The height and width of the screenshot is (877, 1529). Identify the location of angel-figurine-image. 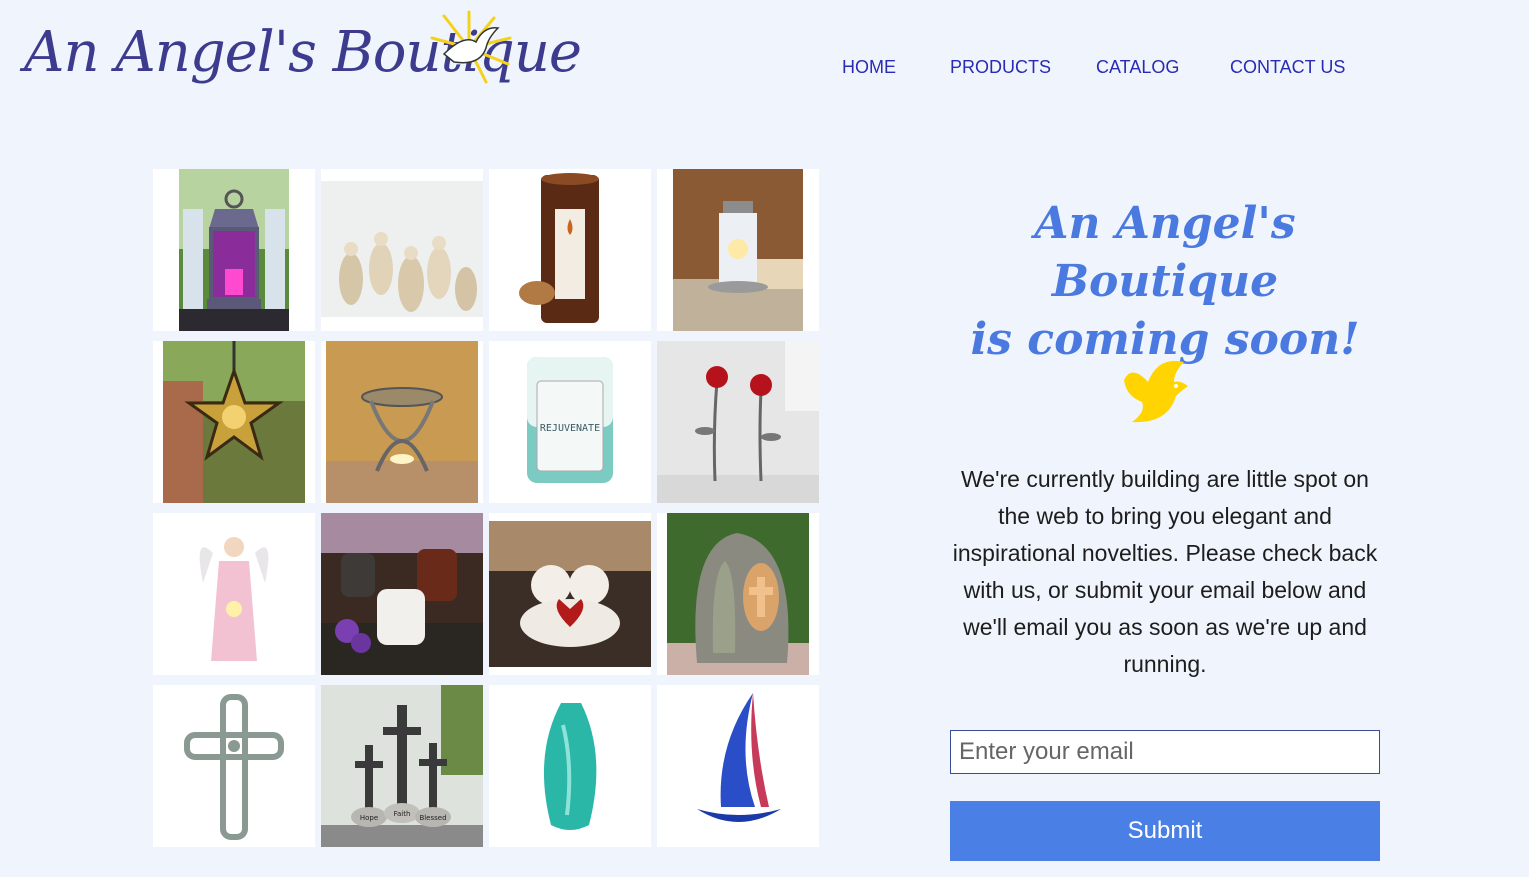
(234, 594).